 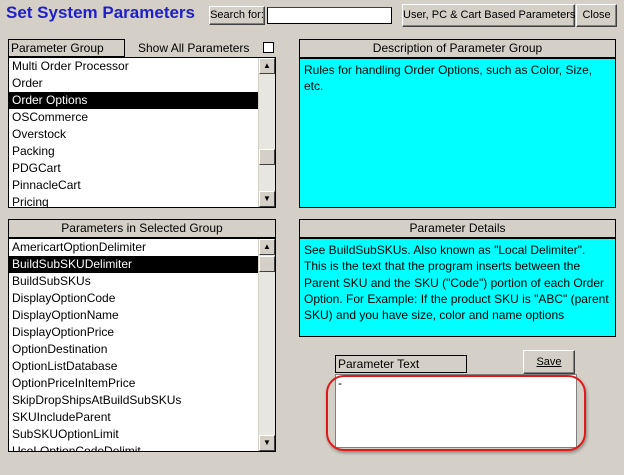 What do you see at coordinates (596, 15) in the screenshot?
I see `close-button: Close` at bounding box center [596, 15].